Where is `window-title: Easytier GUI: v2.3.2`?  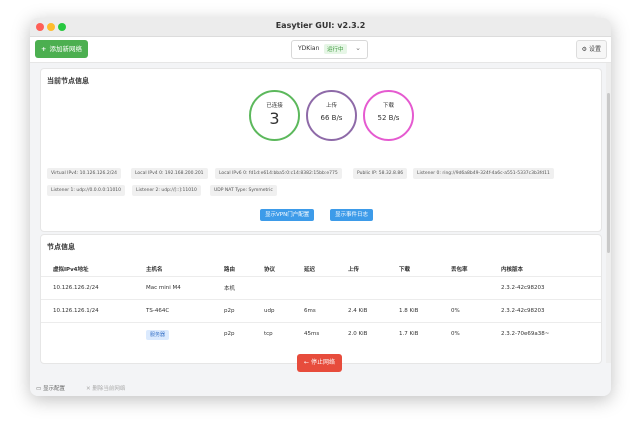 window-title: Easytier GUI: v2.3.2 is located at coordinates (320, 25).